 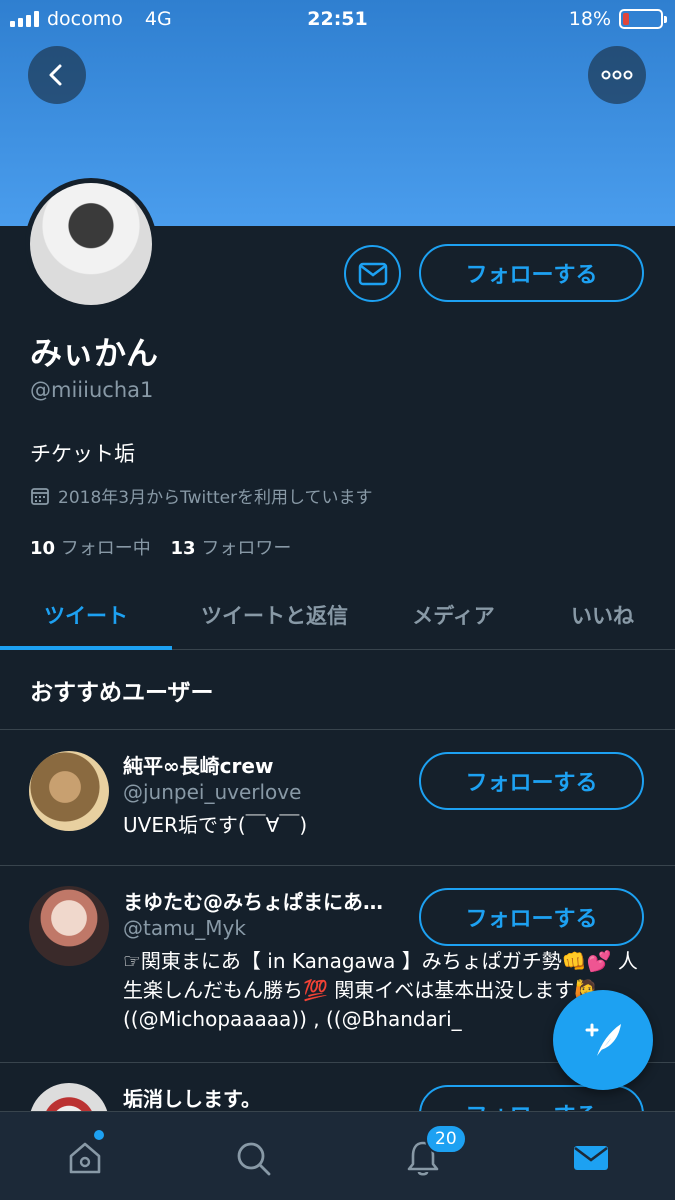 What do you see at coordinates (215, 825) in the screenshot?
I see `user-description: UVER垢です(￣∀￣)` at bounding box center [215, 825].